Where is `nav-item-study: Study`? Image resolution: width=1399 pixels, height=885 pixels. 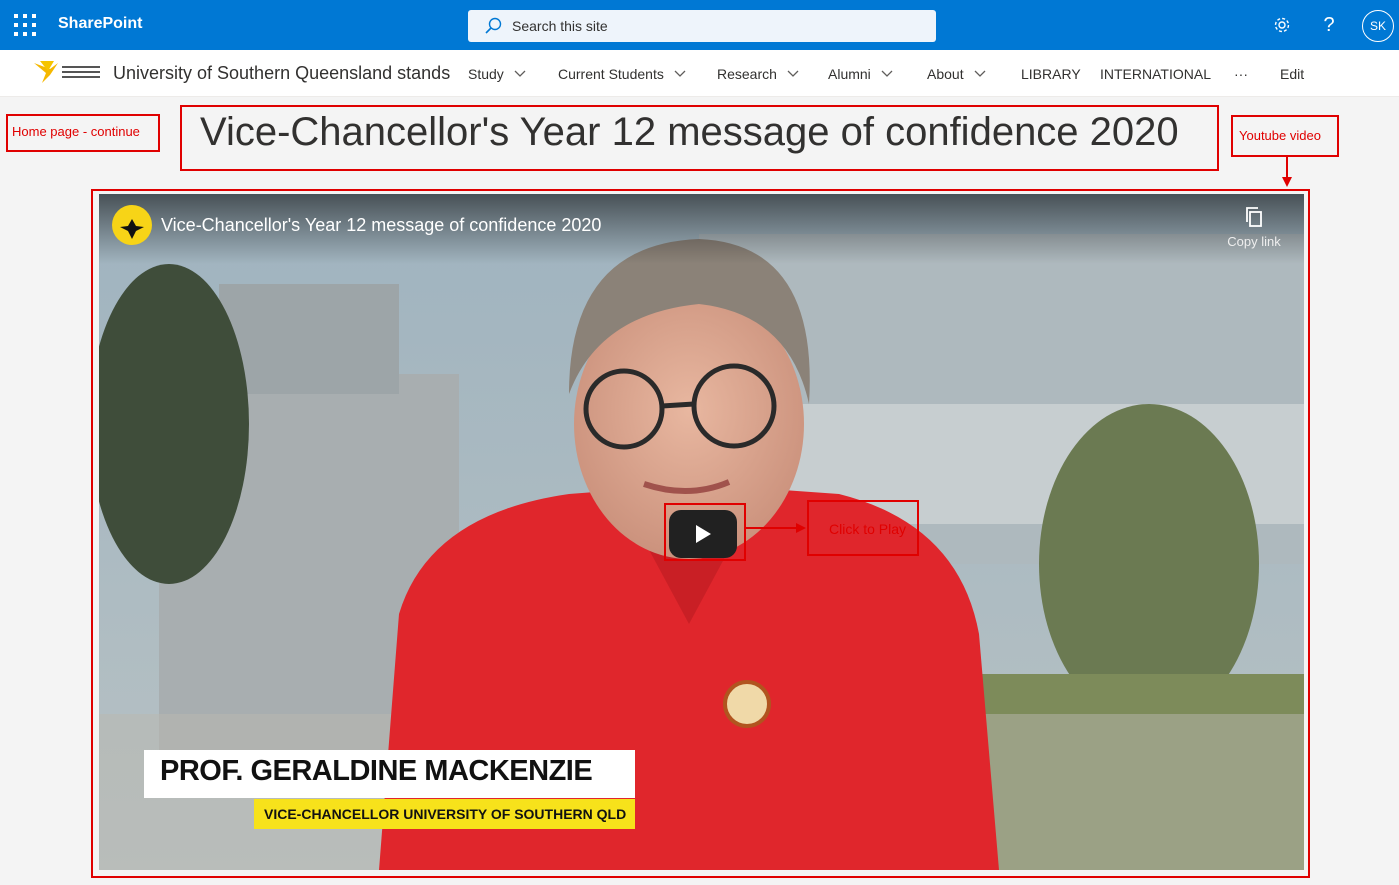
nav-item-study: Study is located at coordinates (497, 73).